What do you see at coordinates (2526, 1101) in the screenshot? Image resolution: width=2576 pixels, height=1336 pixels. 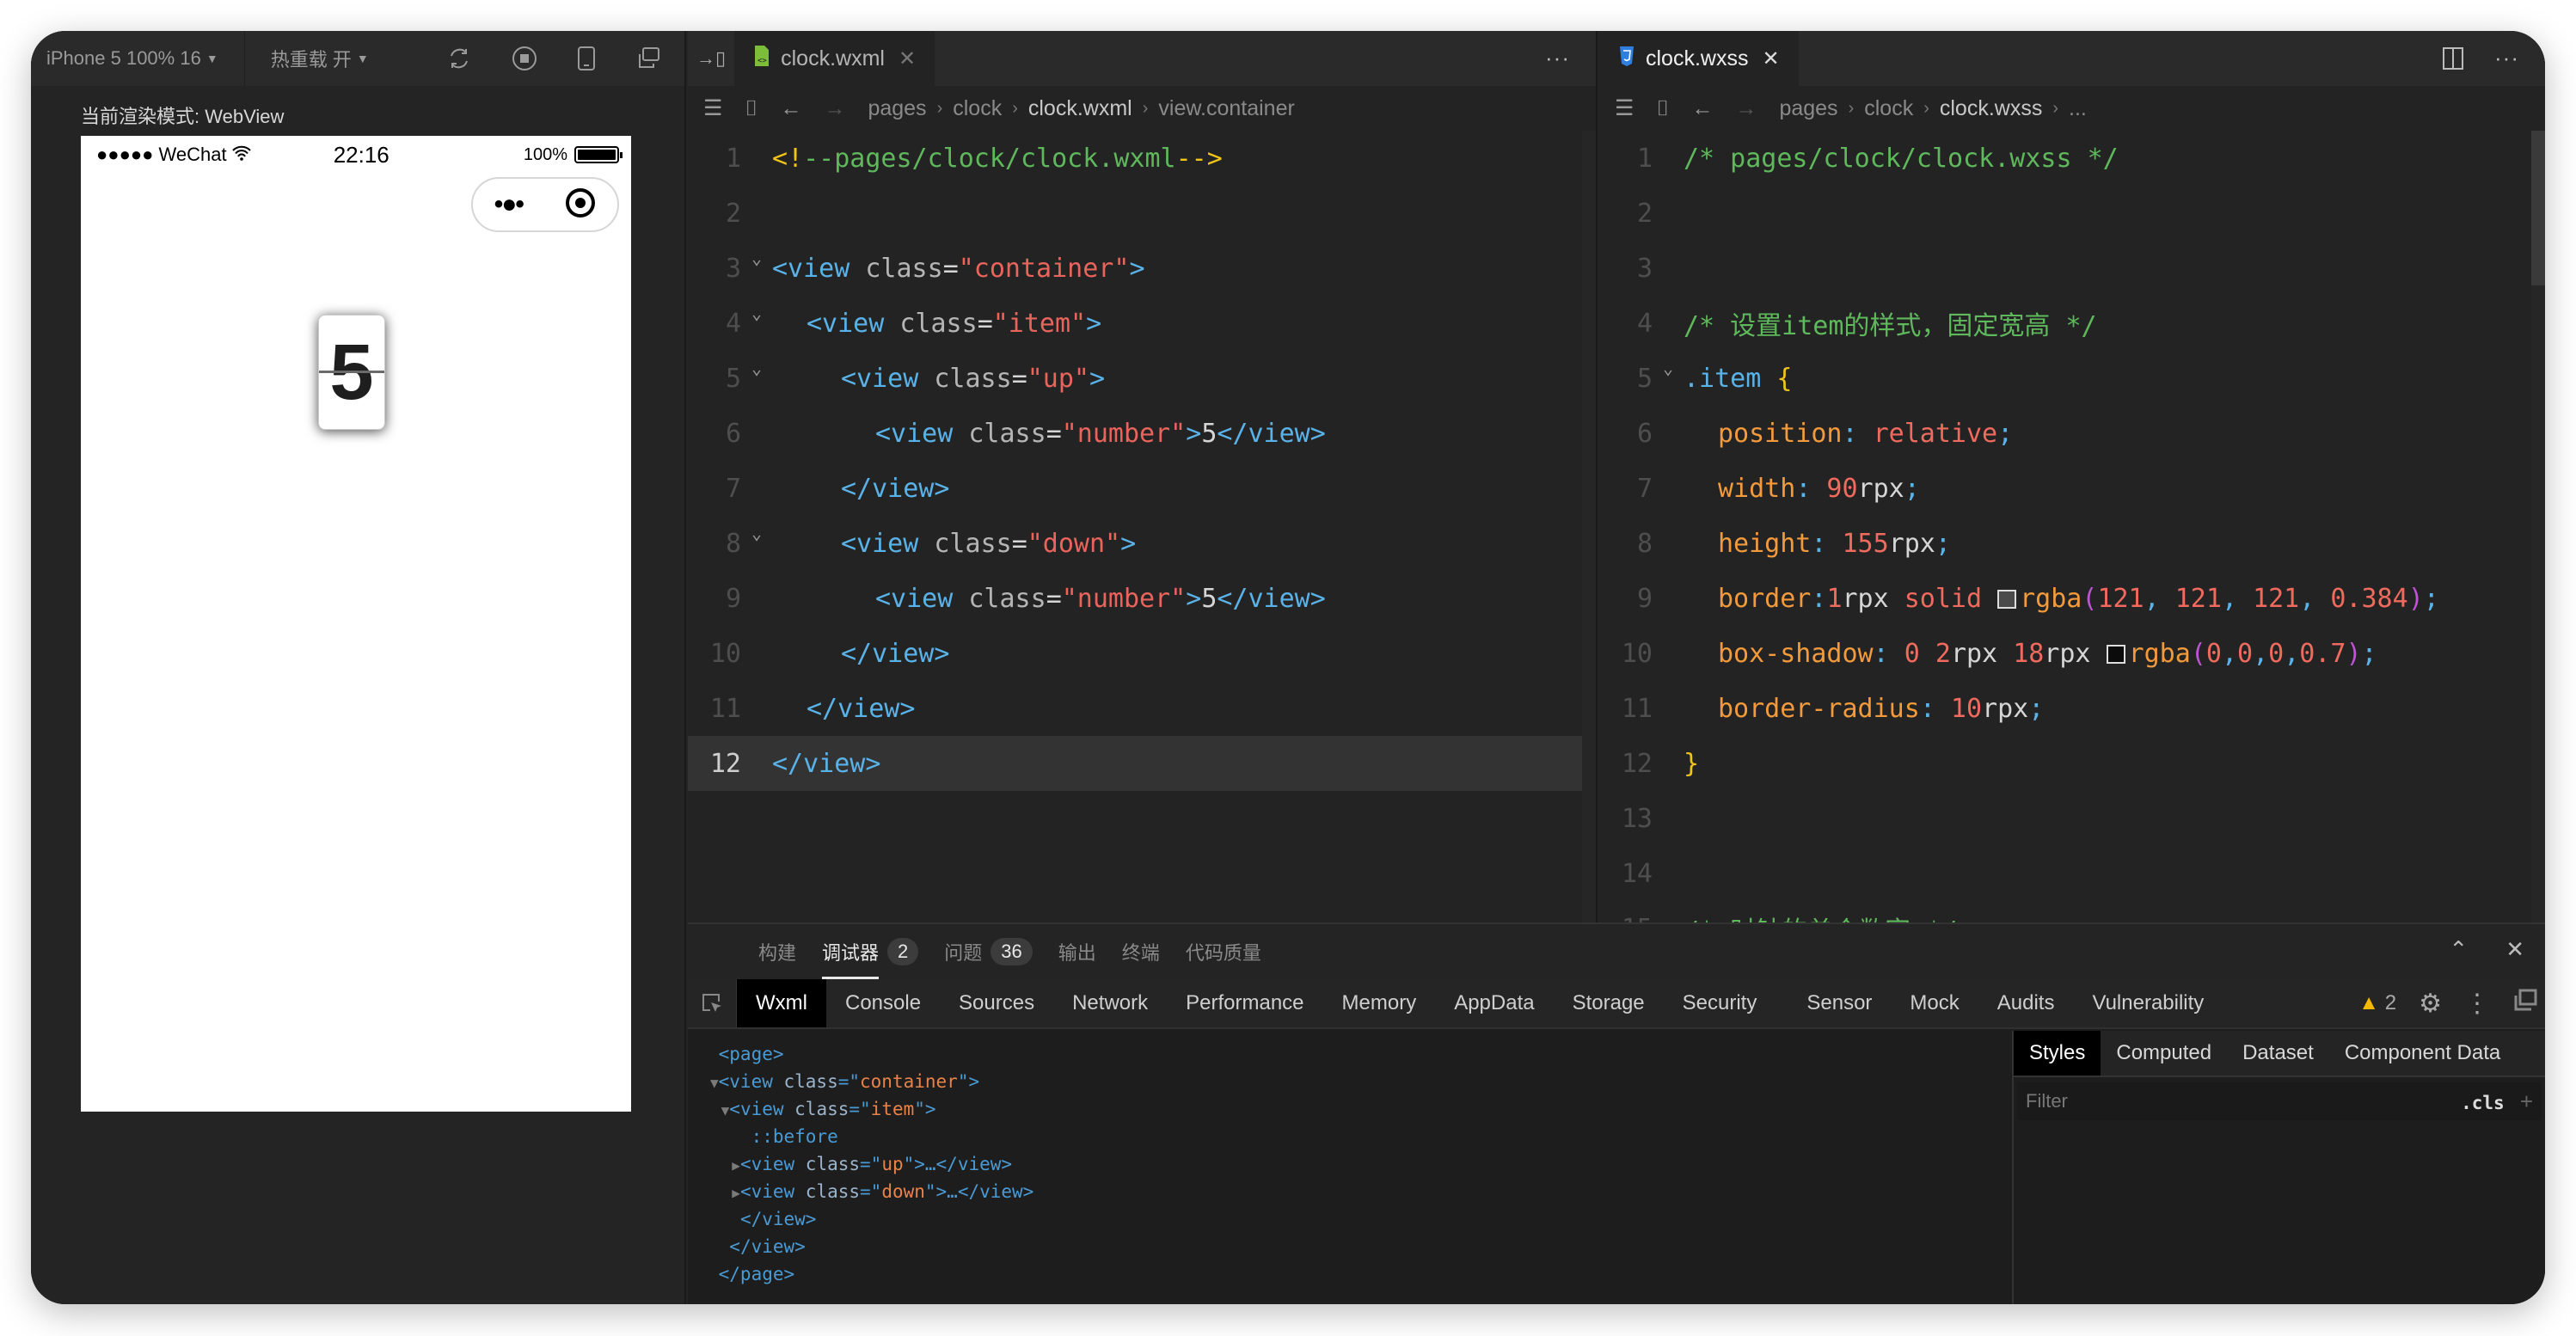 I see `add-rule-icon: +` at bounding box center [2526, 1101].